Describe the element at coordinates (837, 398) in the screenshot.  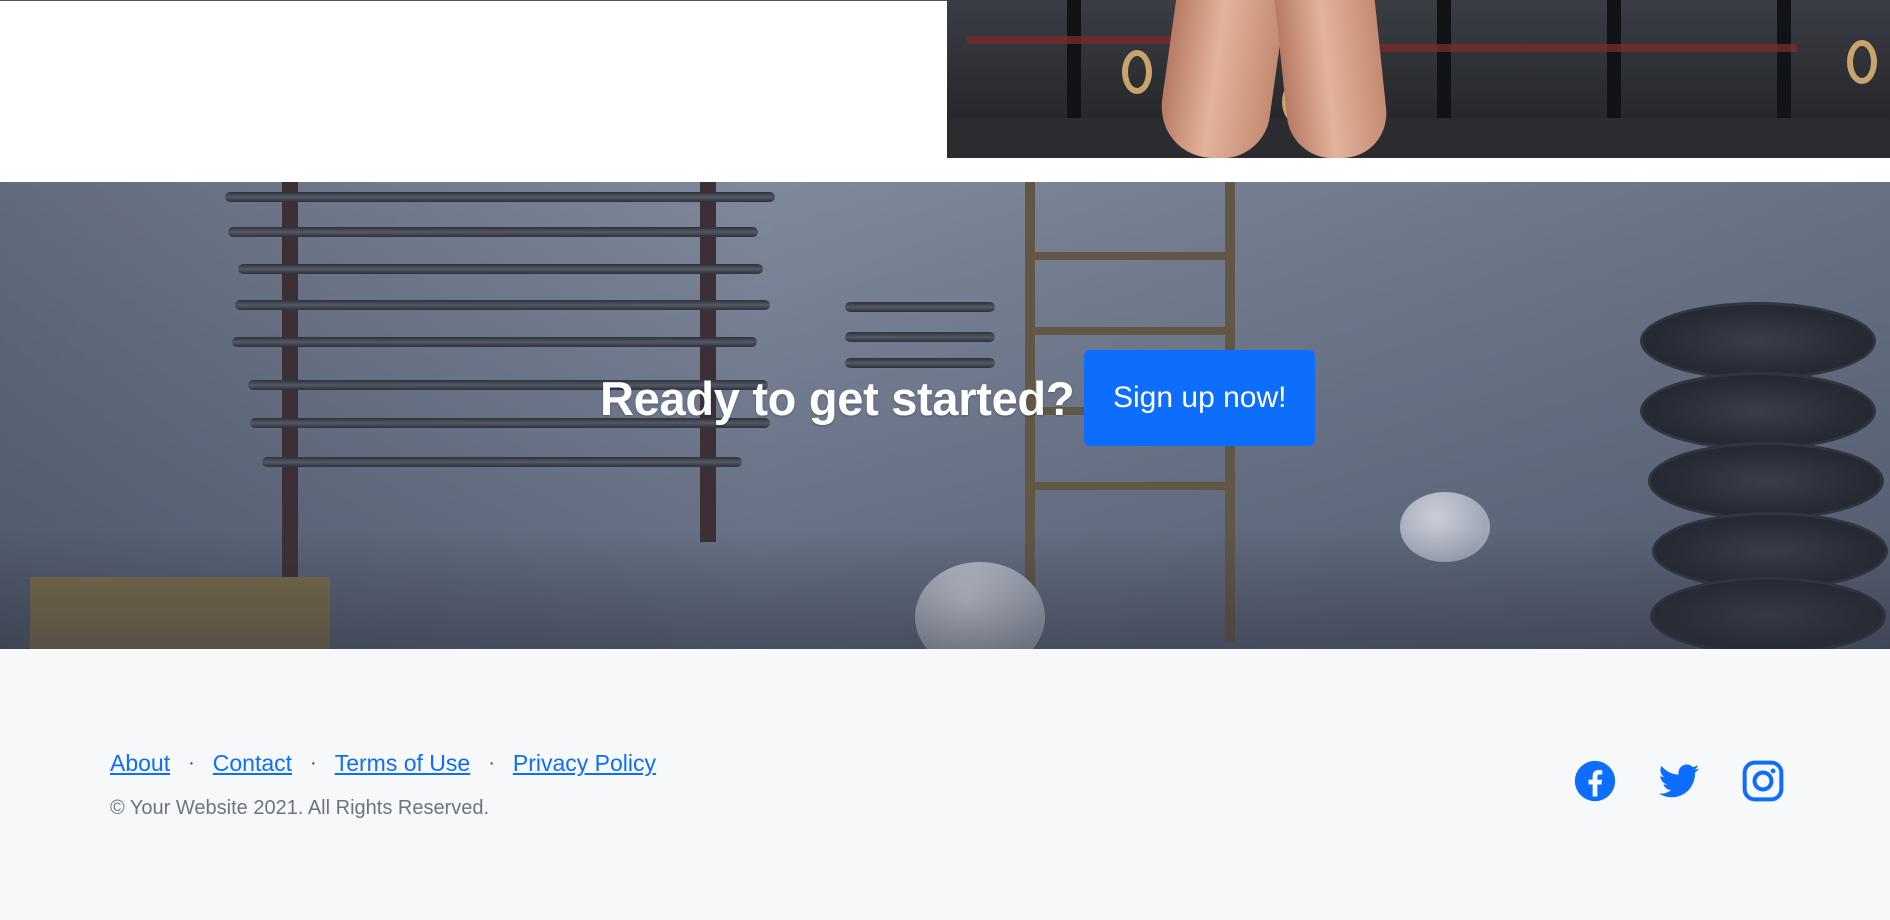
I see `cta-heading: Ready to get started?` at that location.